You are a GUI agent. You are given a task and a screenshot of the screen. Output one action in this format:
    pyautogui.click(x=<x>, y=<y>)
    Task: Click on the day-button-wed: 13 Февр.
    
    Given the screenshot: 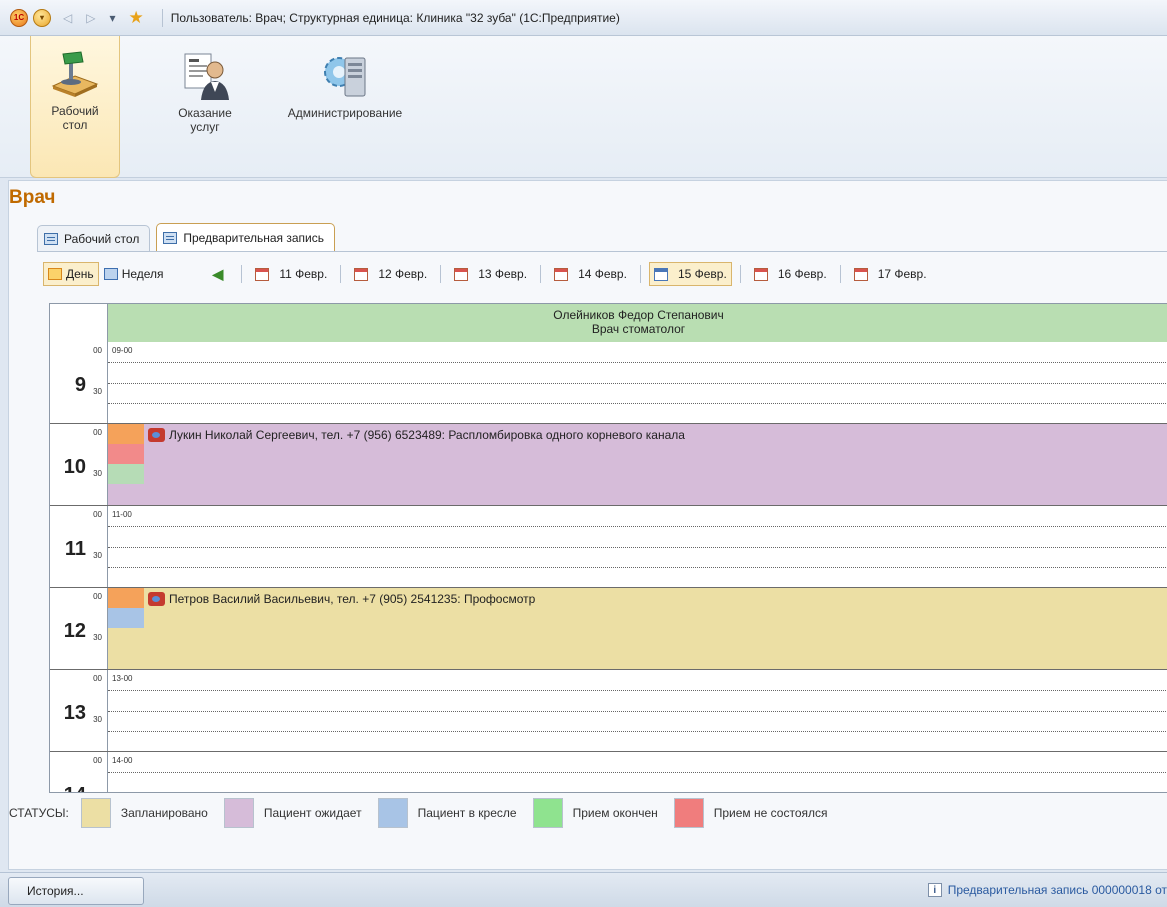 What is the action you would take?
    pyautogui.click(x=490, y=274)
    